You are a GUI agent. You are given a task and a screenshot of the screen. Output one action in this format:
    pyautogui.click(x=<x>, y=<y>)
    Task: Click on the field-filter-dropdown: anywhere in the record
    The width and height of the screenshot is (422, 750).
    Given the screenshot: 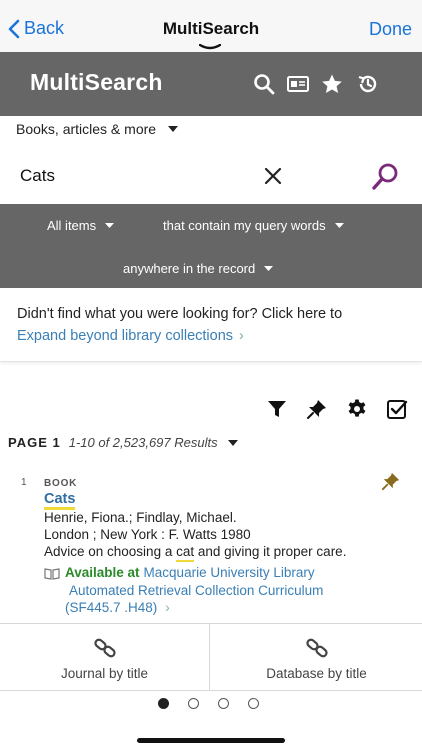 What is the action you would take?
    pyautogui.click(x=198, y=268)
    